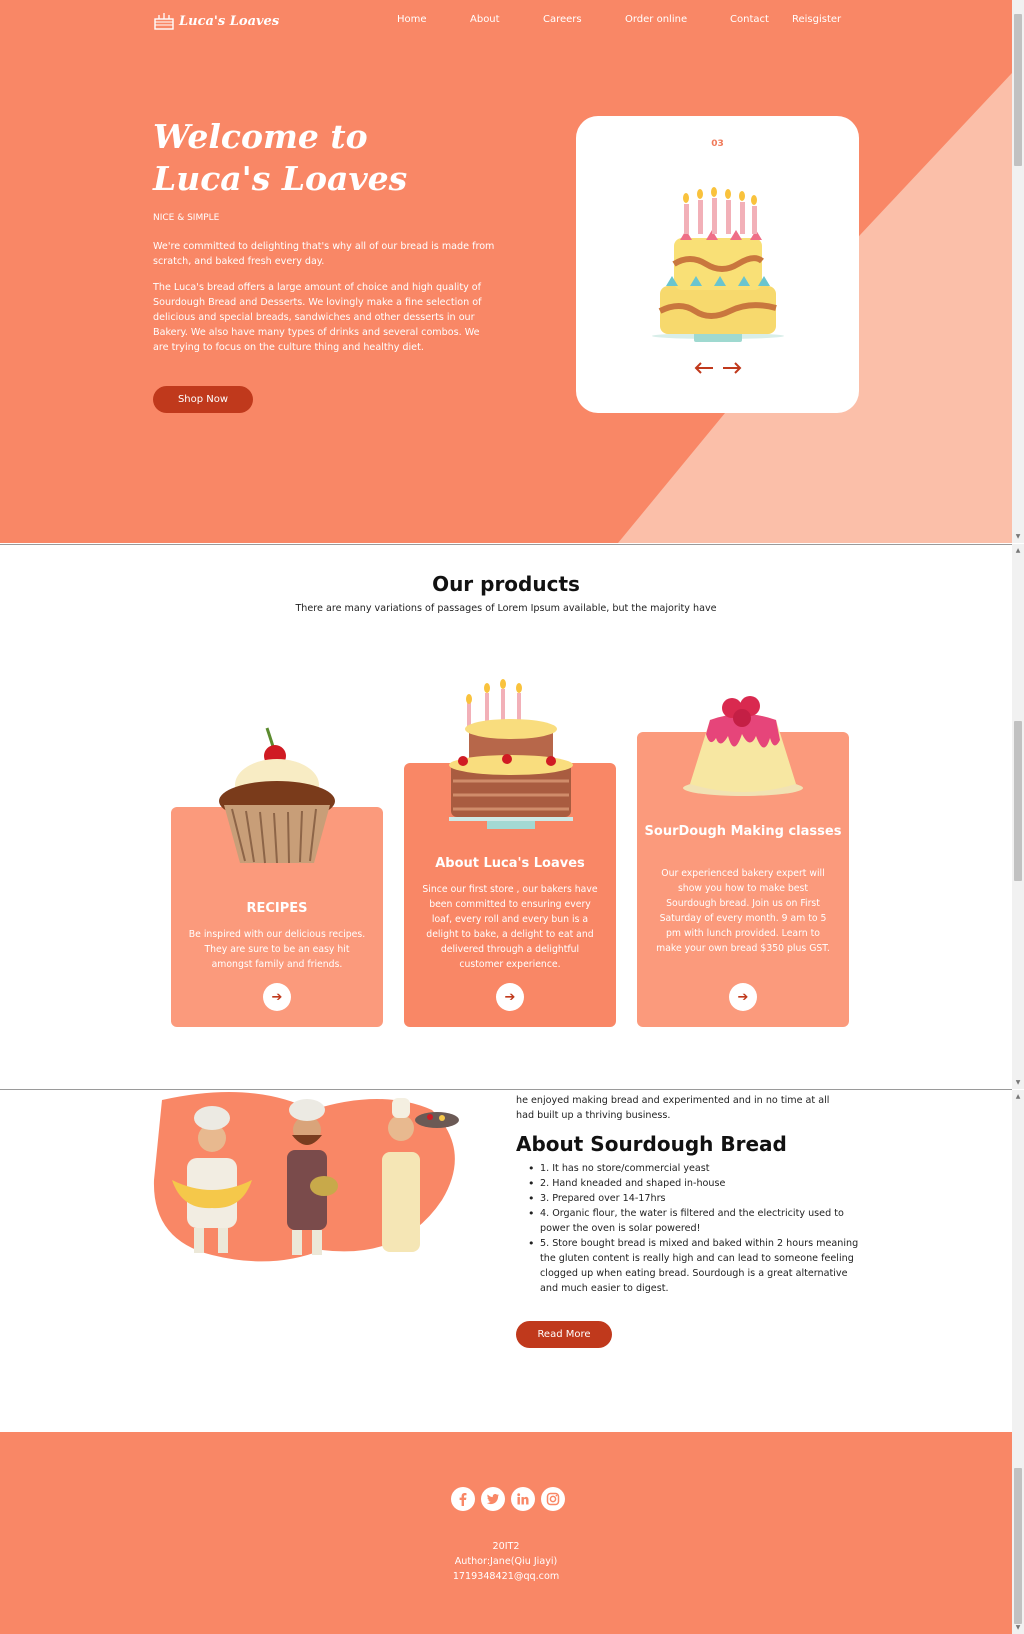  What do you see at coordinates (277, 795) in the screenshot?
I see `cupcake-icon` at bounding box center [277, 795].